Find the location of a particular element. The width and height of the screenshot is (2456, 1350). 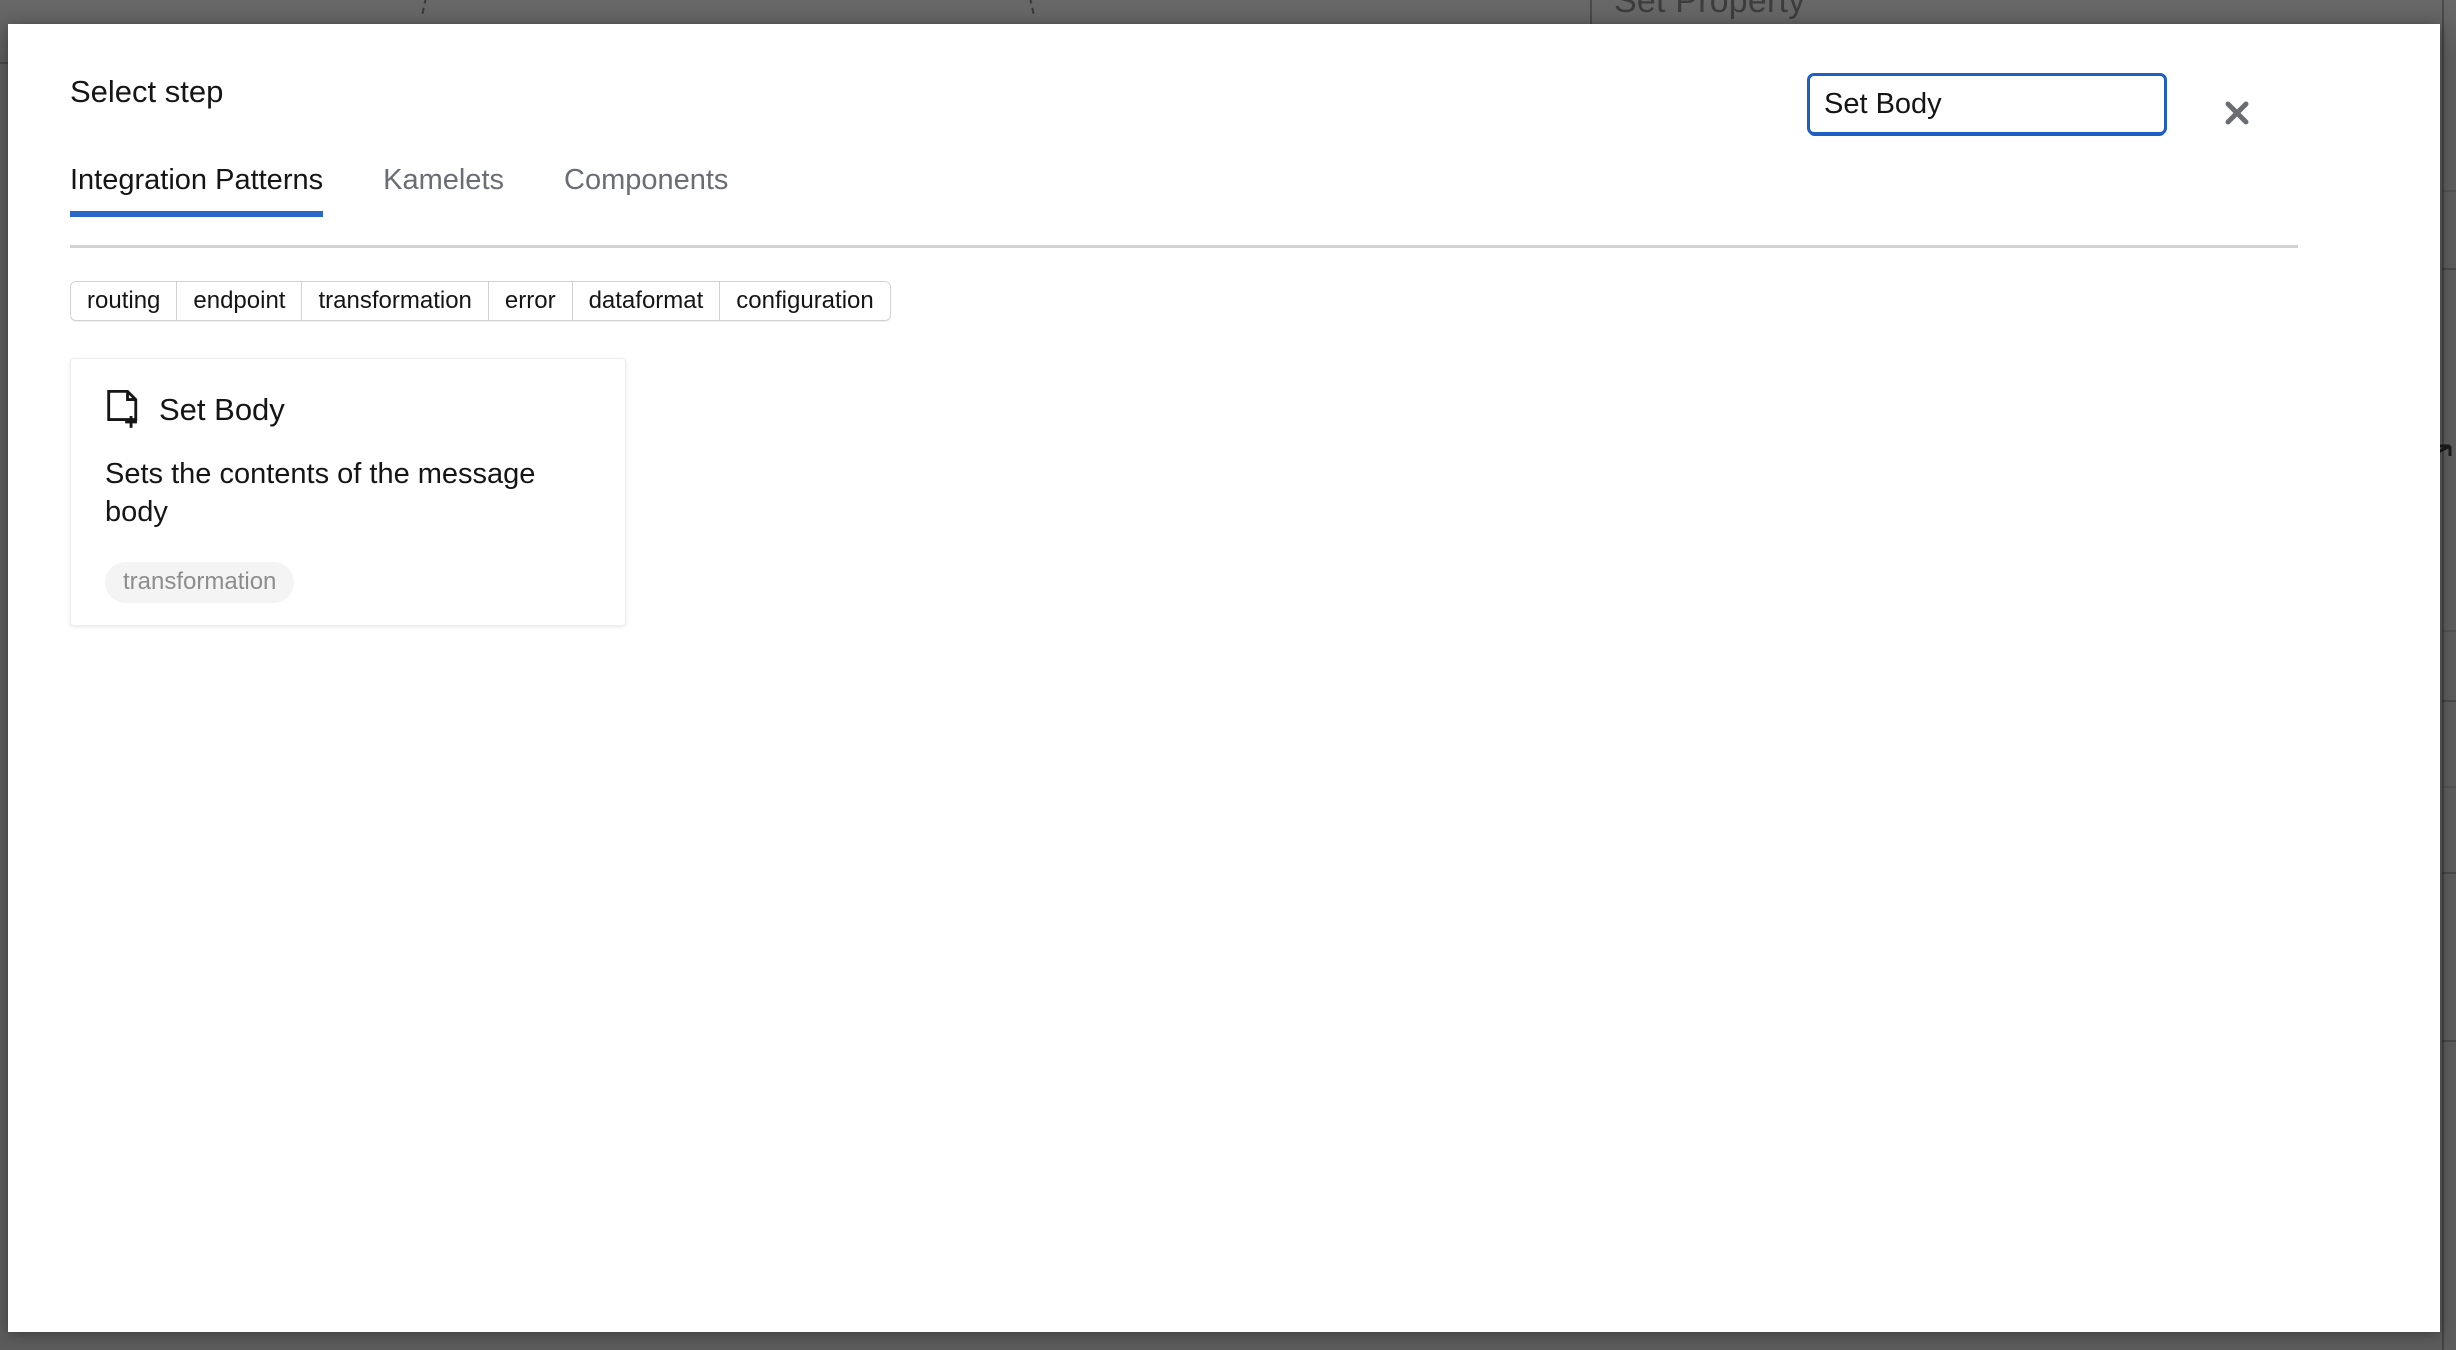

close-button is located at coordinates (2237, 113).